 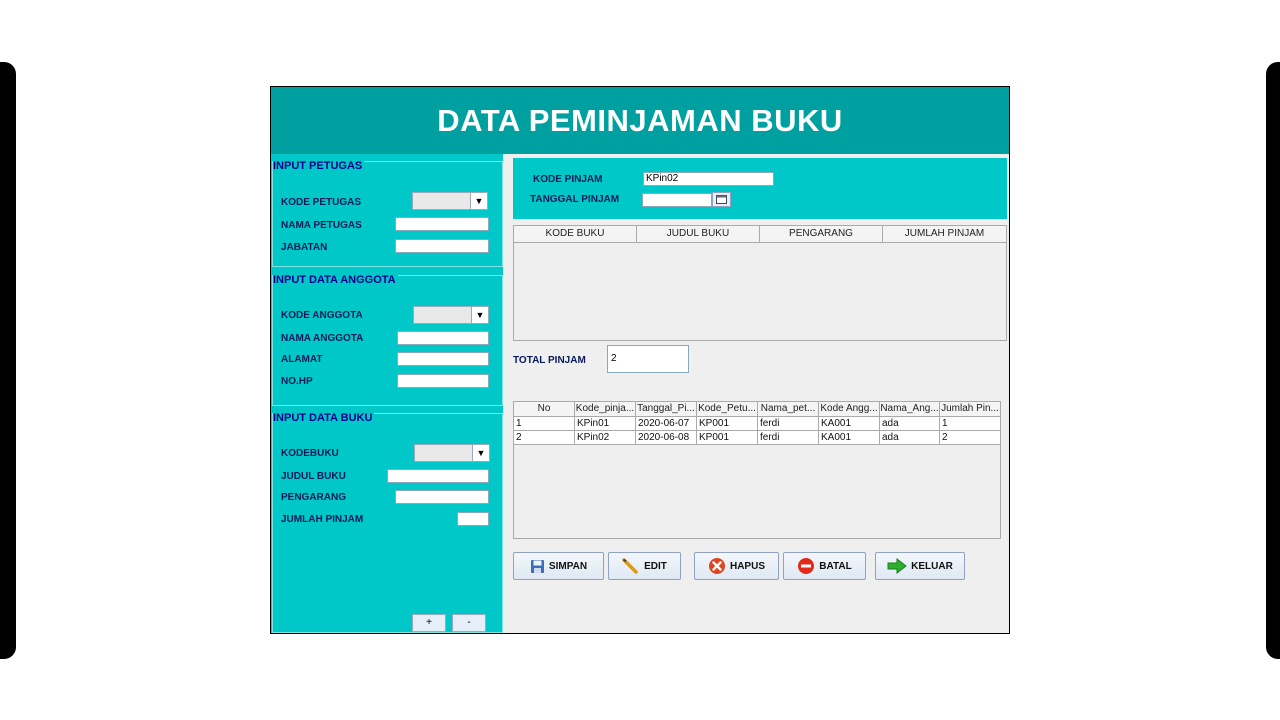 What do you see at coordinates (314, 497) in the screenshot?
I see `pengarang-label: PENGARANG` at bounding box center [314, 497].